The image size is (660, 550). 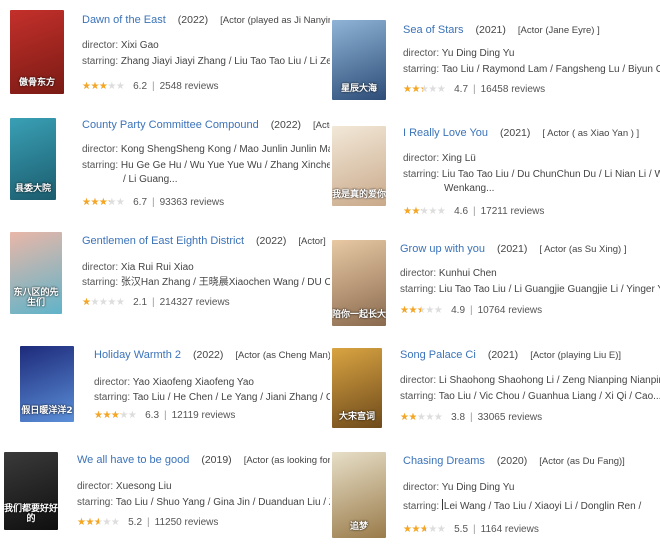 I want to click on review-count: 2548, so click(x=171, y=86).